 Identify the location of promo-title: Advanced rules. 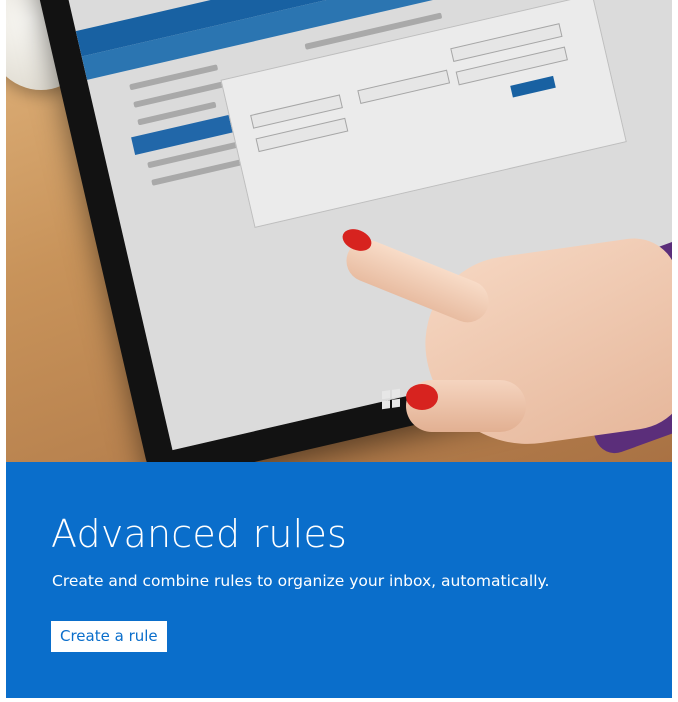
(199, 534).